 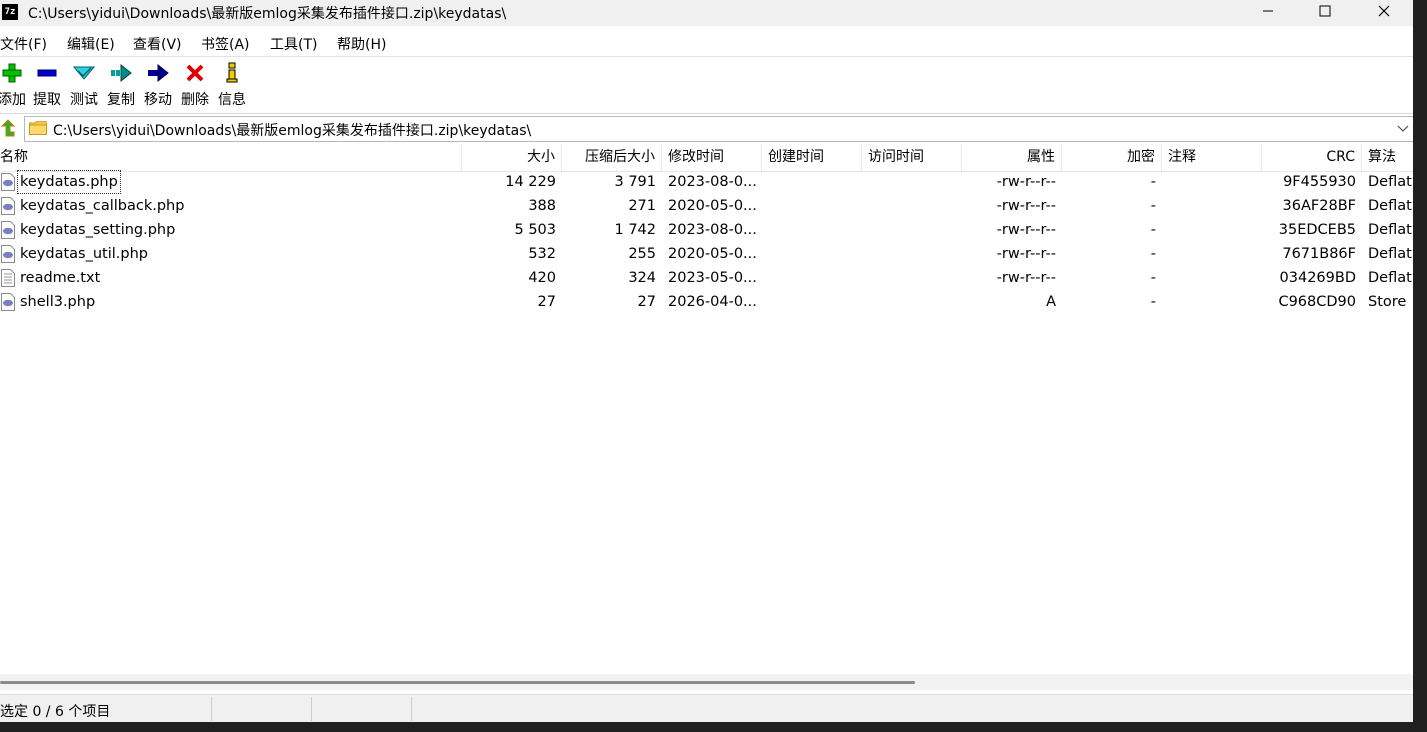 I want to click on horizontal-scrollbar, so click(x=706, y=682).